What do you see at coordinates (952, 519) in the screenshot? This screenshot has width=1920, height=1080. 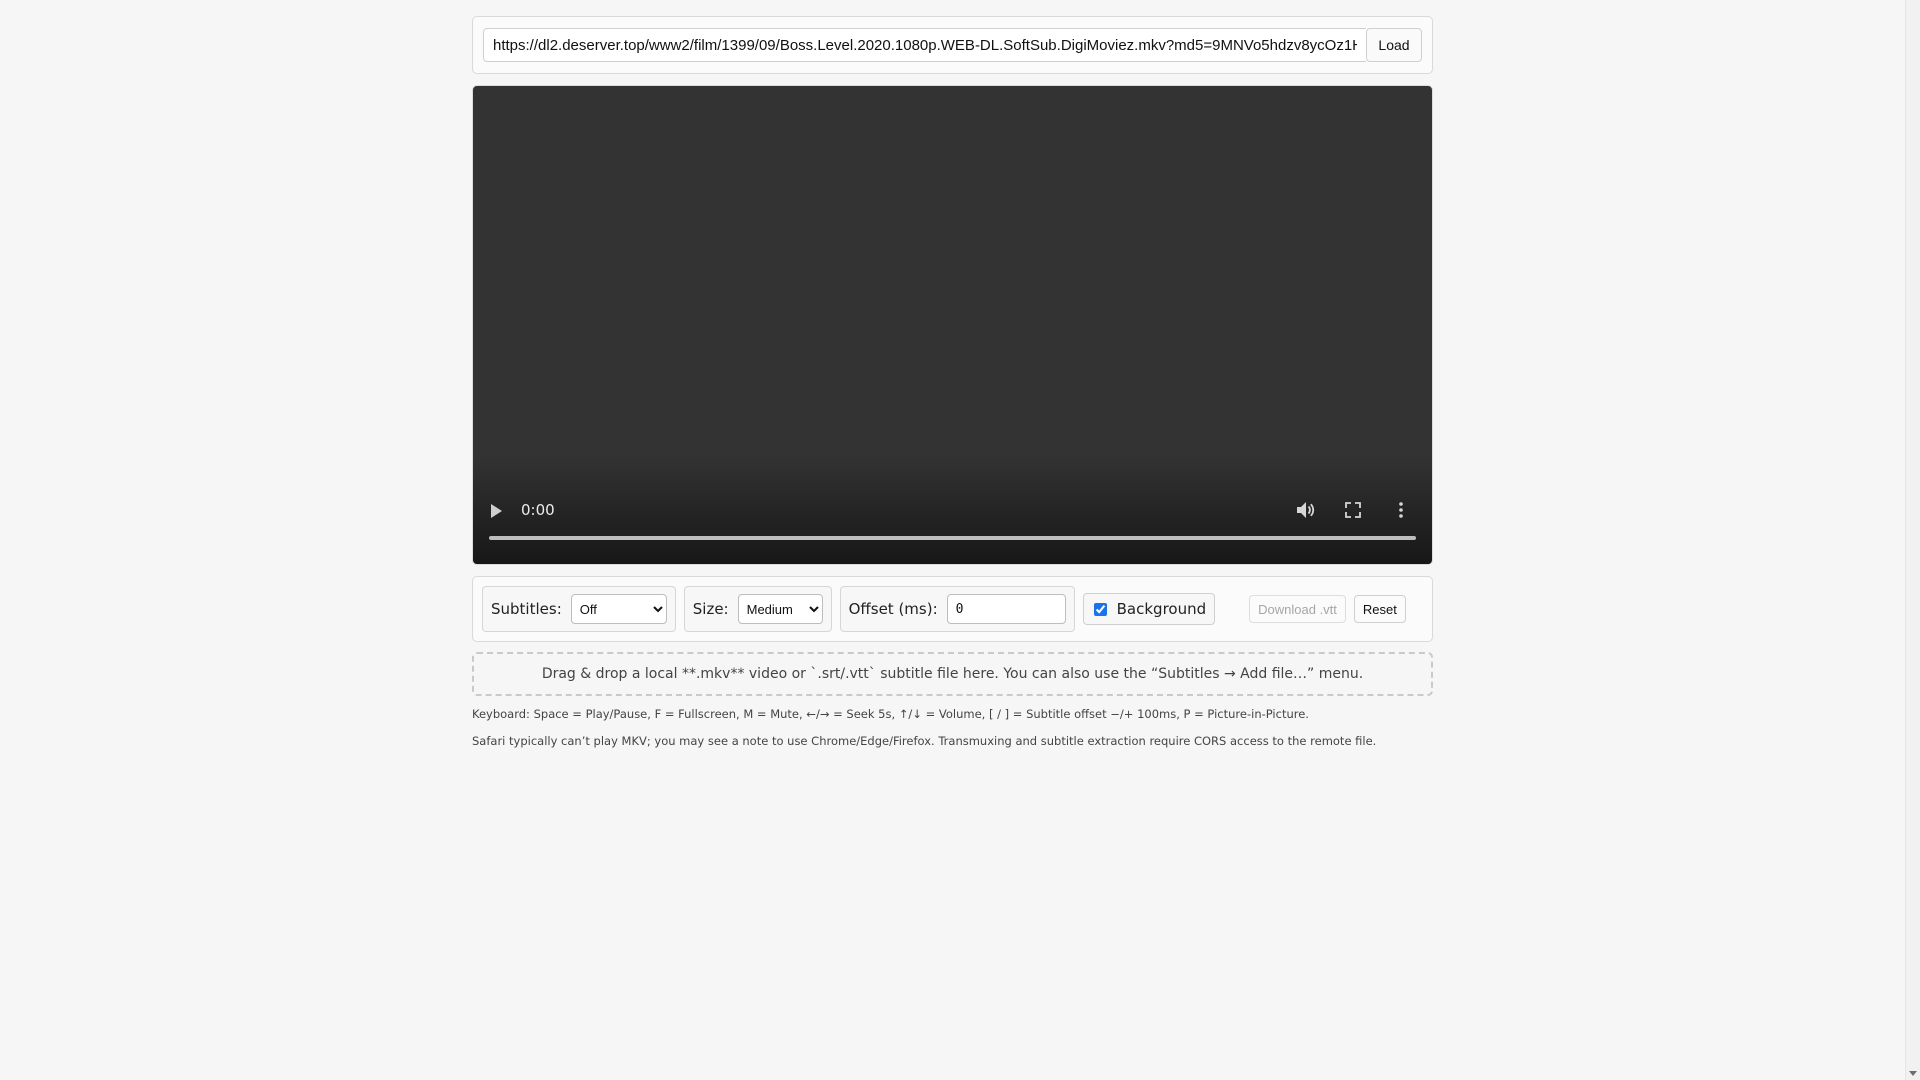 I see `video-controls: 0:00` at bounding box center [952, 519].